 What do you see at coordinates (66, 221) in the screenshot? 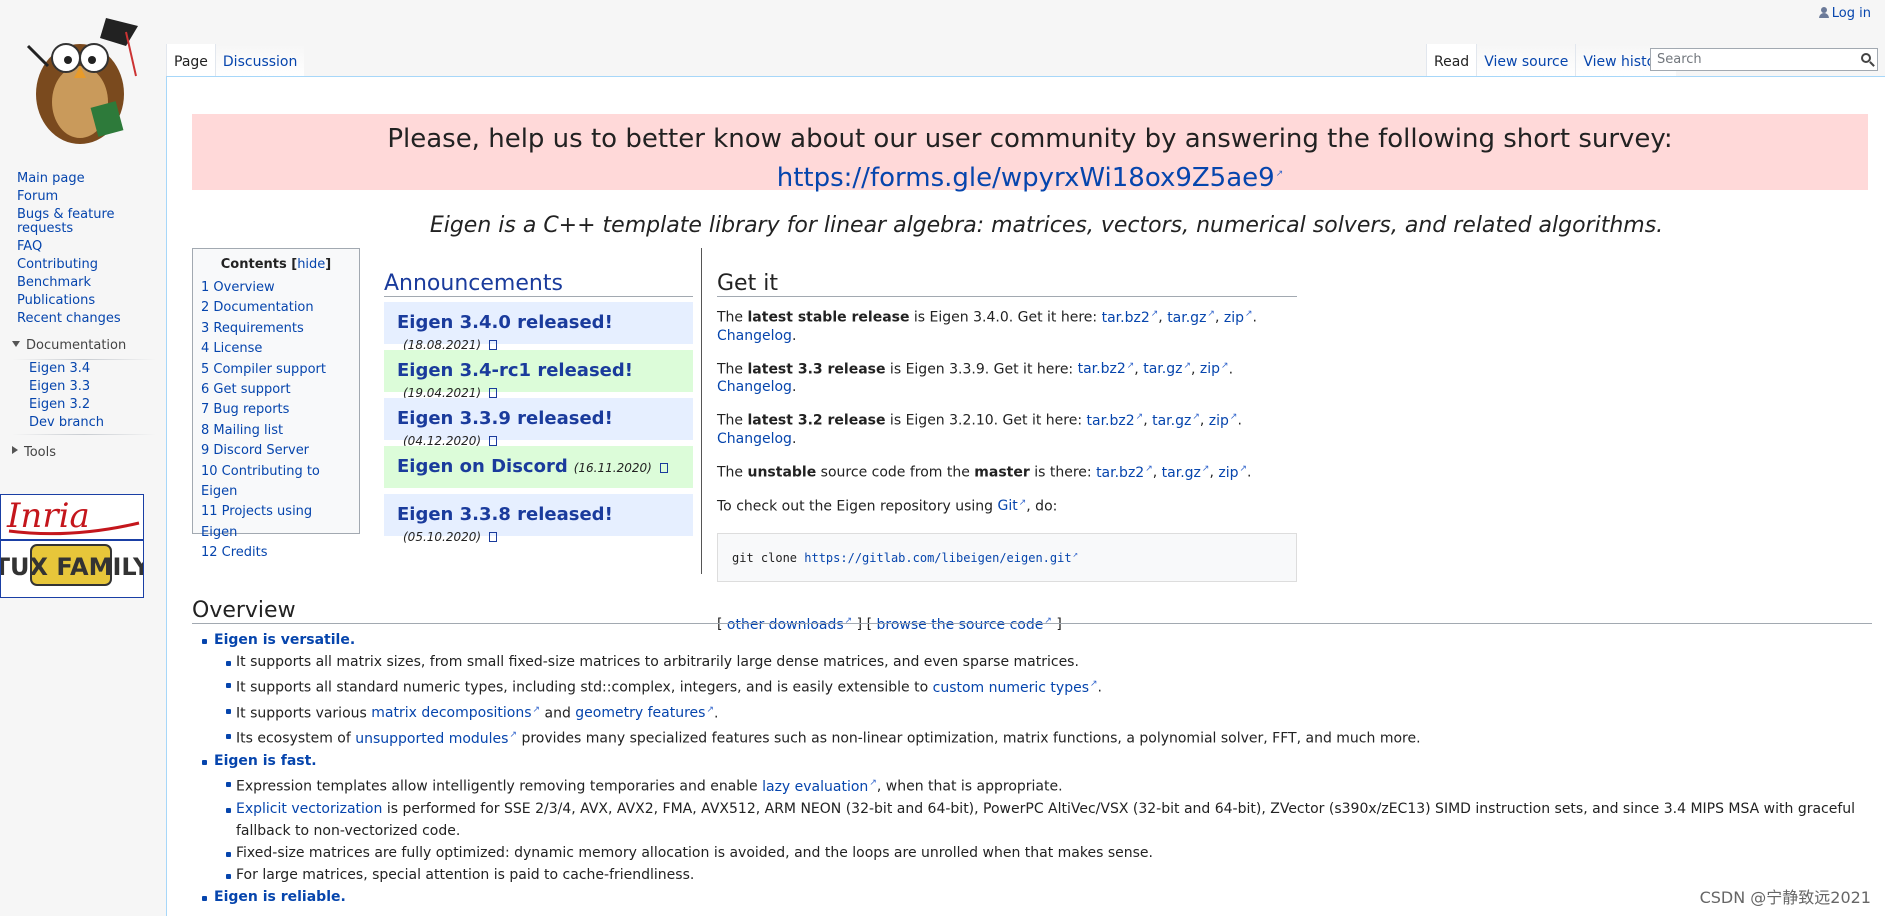
I see `sidebar-item-bugs: Bugs & feature requests` at bounding box center [66, 221].